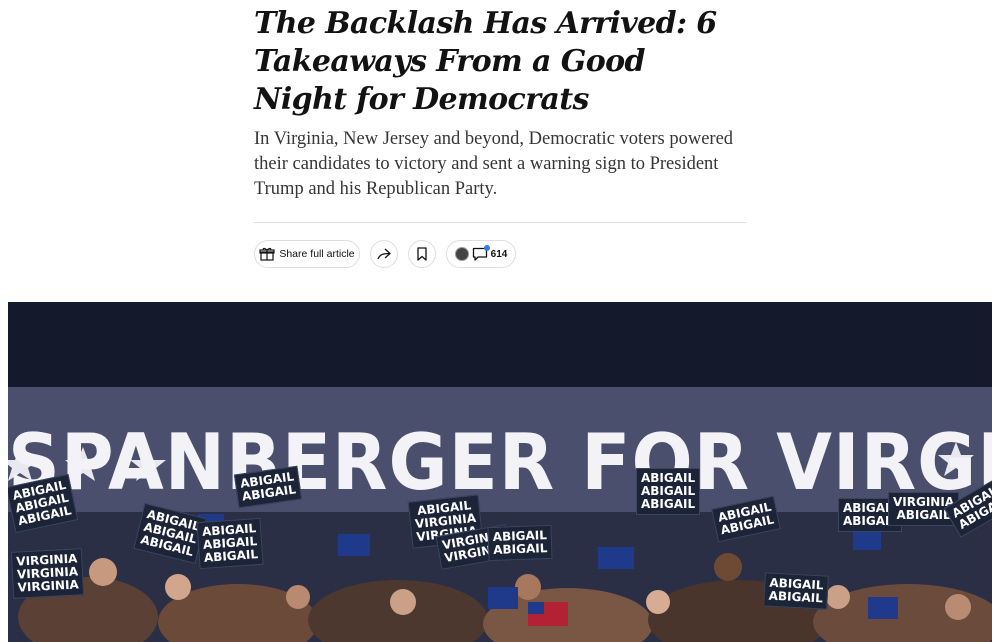 The height and width of the screenshot is (642, 1000). I want to click on bookmark-icon, so click(422, 254).